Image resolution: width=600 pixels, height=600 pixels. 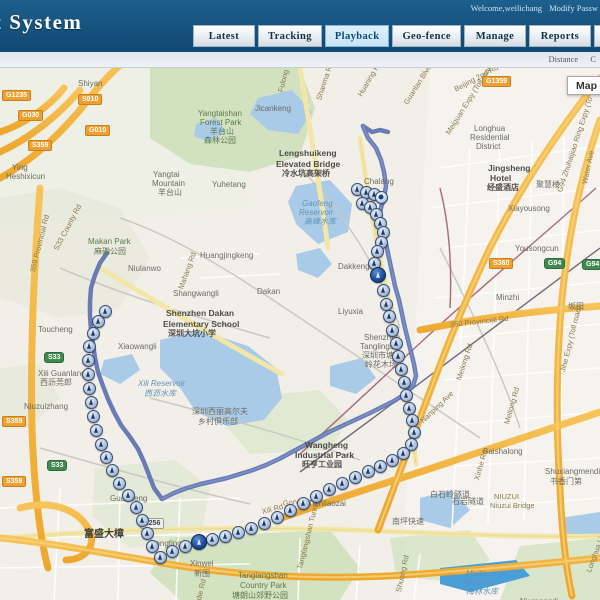 I want to click on nav-button-tracking: Tracking, so click(x=290, y=36).